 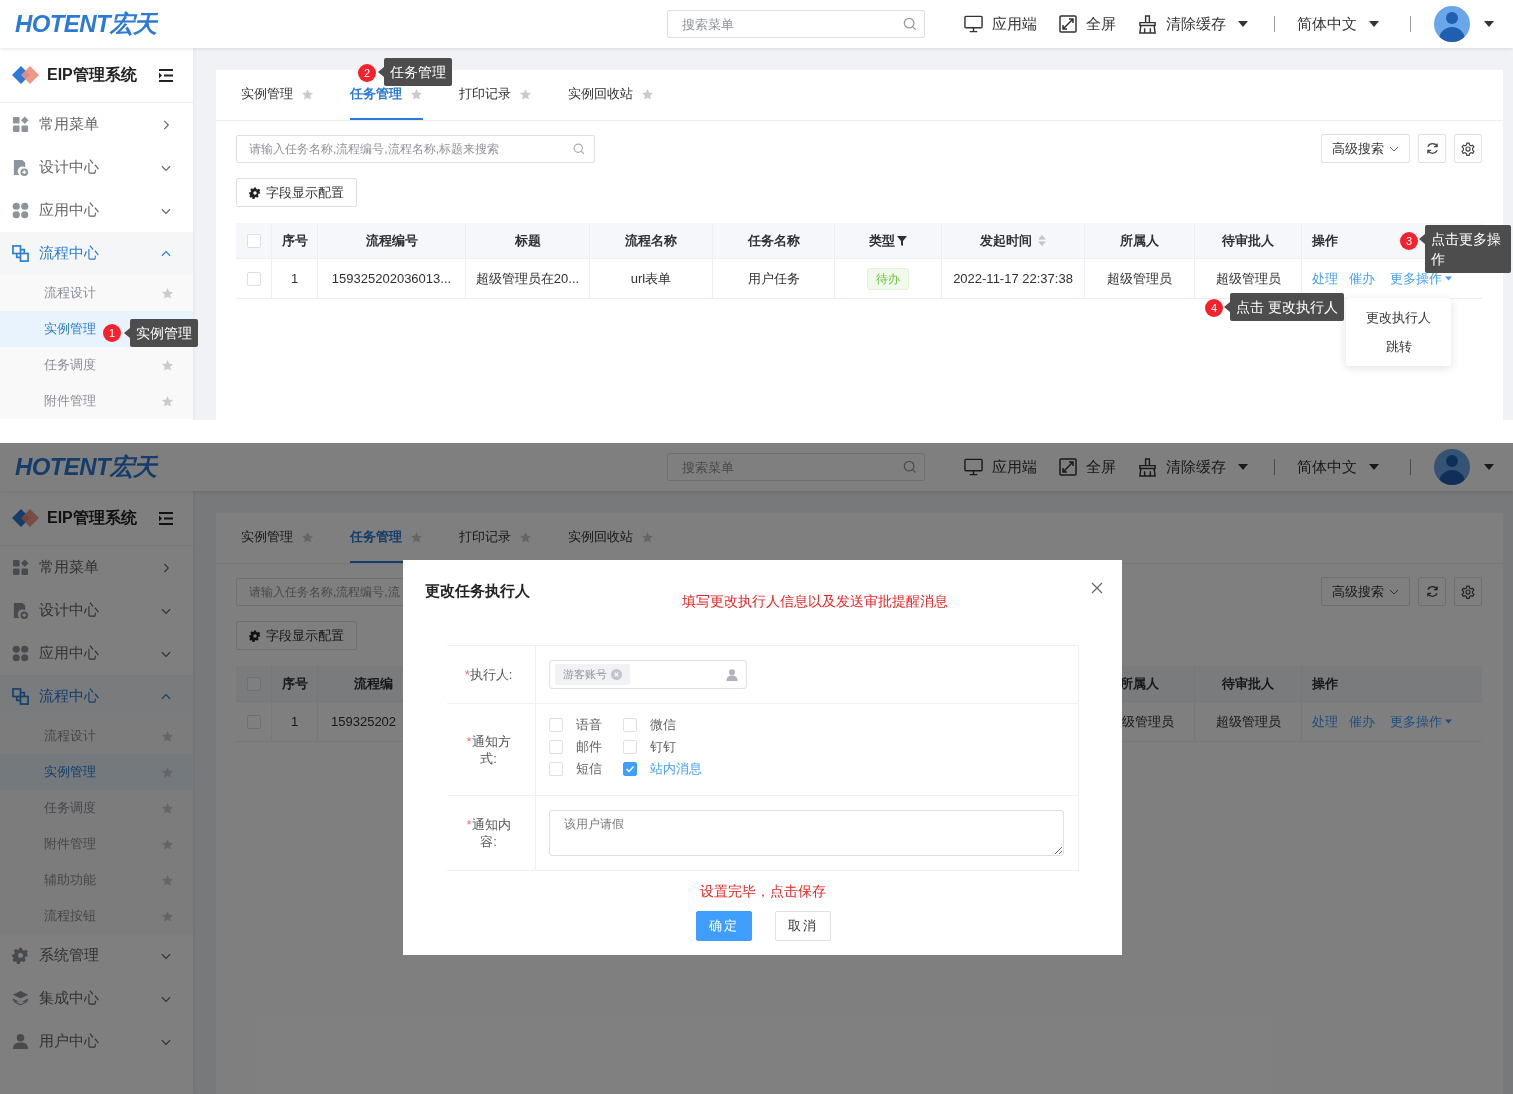 What do you see at coordinates (763, 891) in the screenshot?
I see `instruction-note: 设置完毕，点击保存` at bounding box center [763, 891].